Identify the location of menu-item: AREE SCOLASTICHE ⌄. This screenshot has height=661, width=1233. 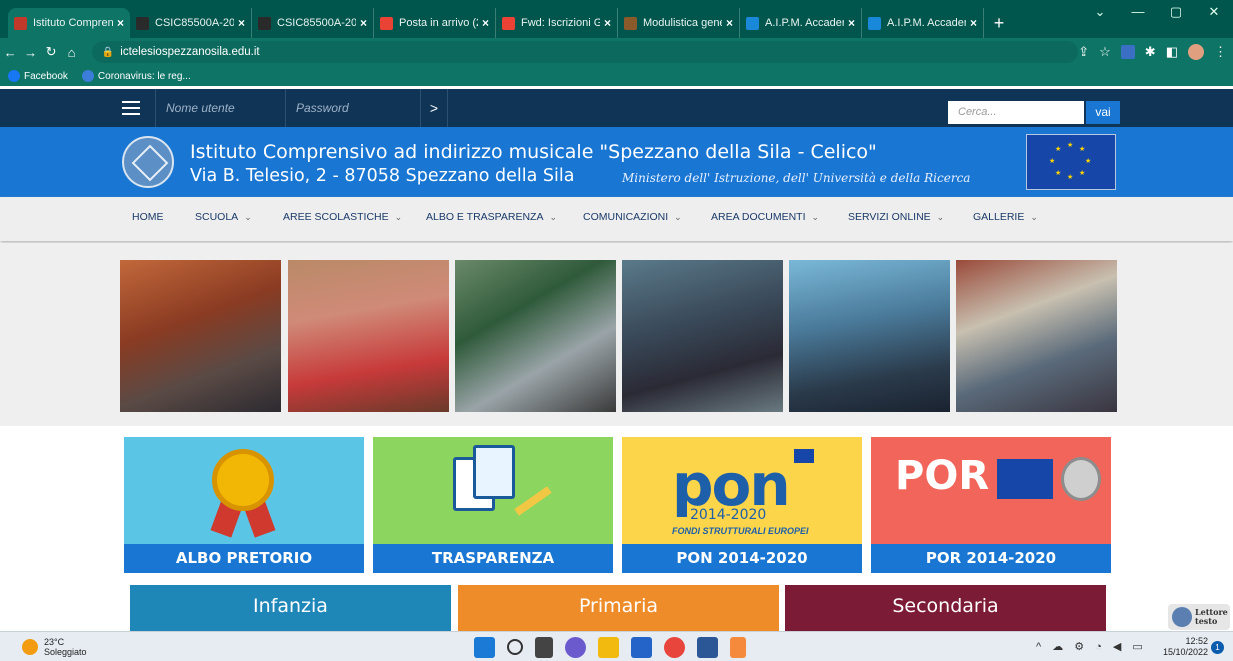
(342, 217).